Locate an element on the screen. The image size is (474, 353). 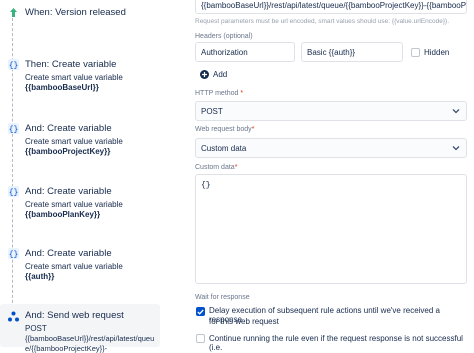
body-select: Custom data is located at coordinates (331, 148).